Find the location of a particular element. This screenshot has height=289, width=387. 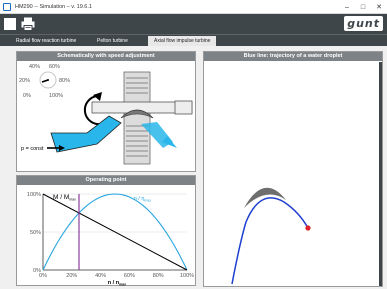

droplet-trajectory is located at coordinates (270, 241).